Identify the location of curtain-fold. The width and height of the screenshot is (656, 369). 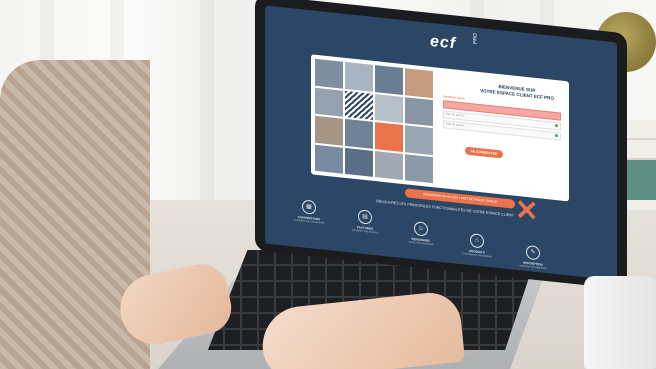
(207, 115).